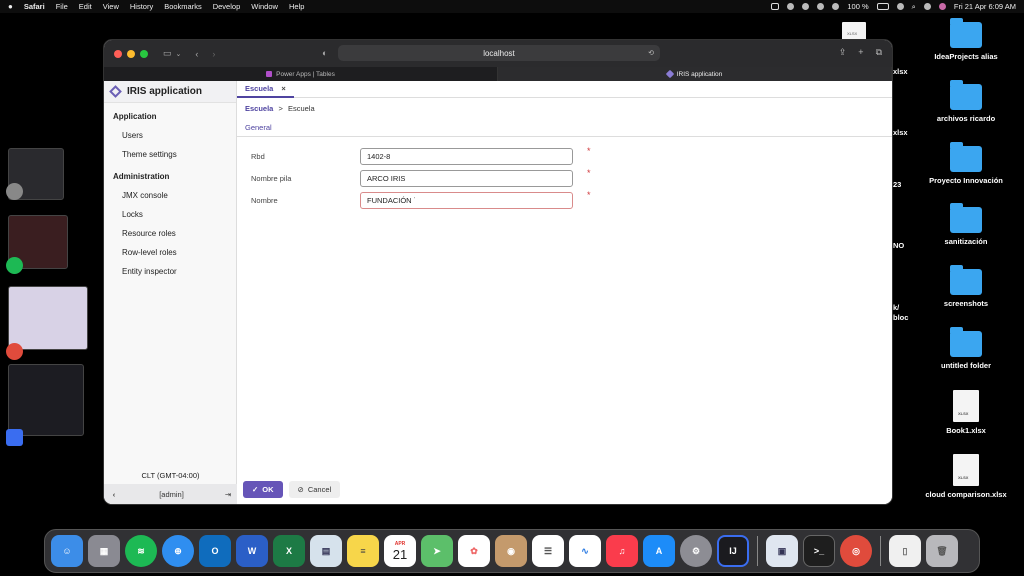  What do you see at coordinates (170, 233) in the screenshot?
I see `sidebar-item-resource-roles: Resource roles` at bounding box center [170, 233].